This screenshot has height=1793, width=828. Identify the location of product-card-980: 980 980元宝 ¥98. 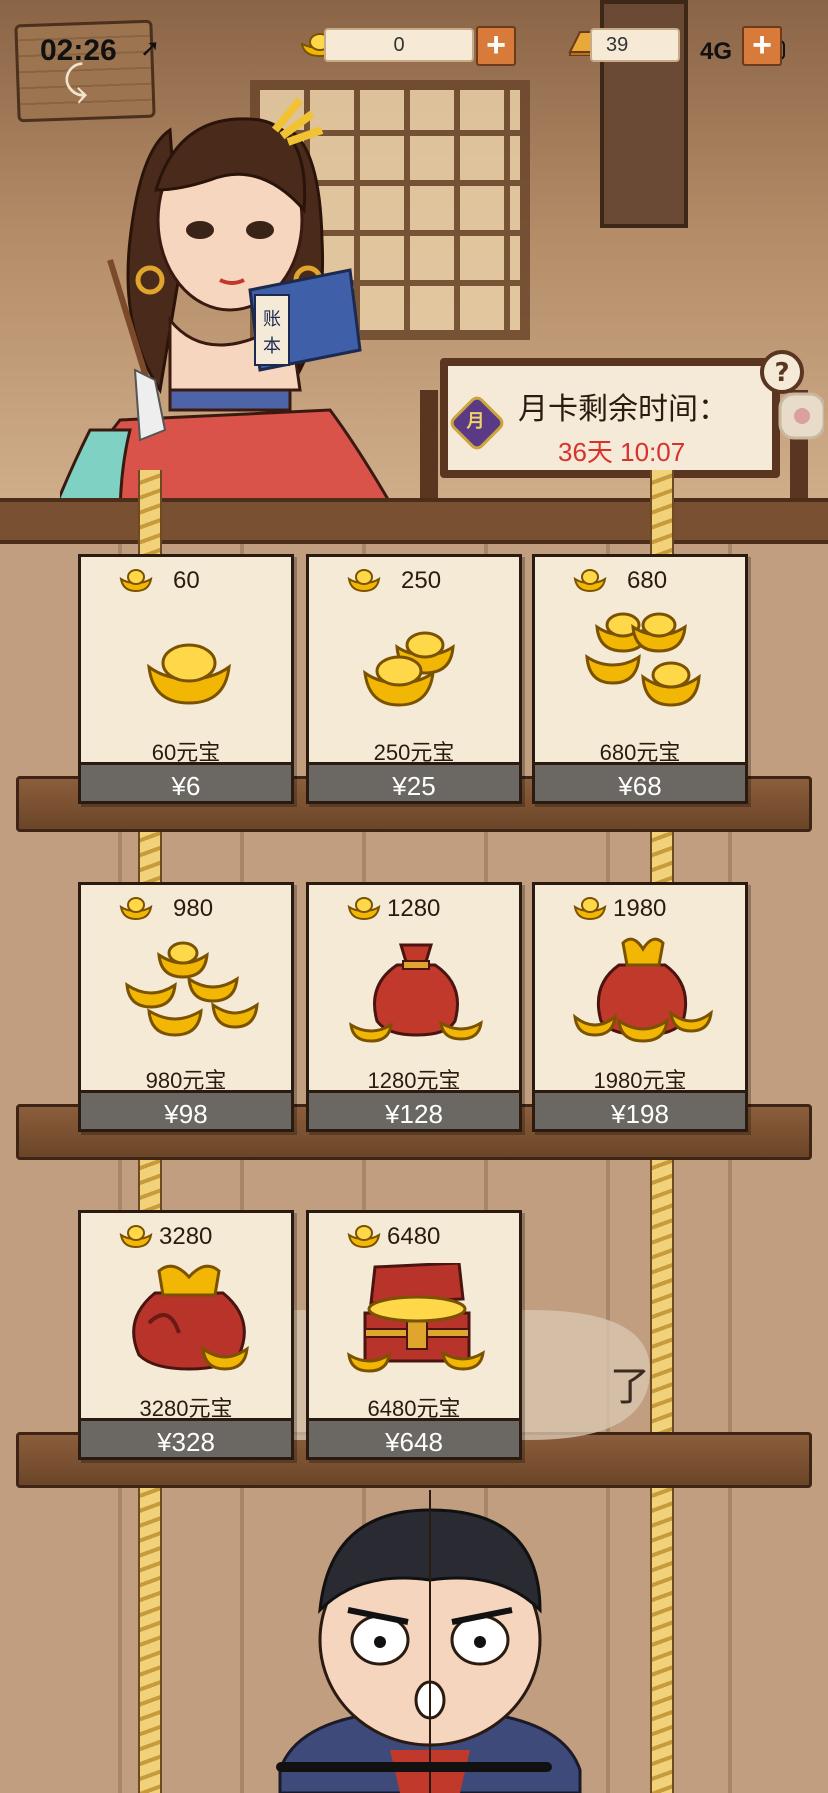
(186, 1007).